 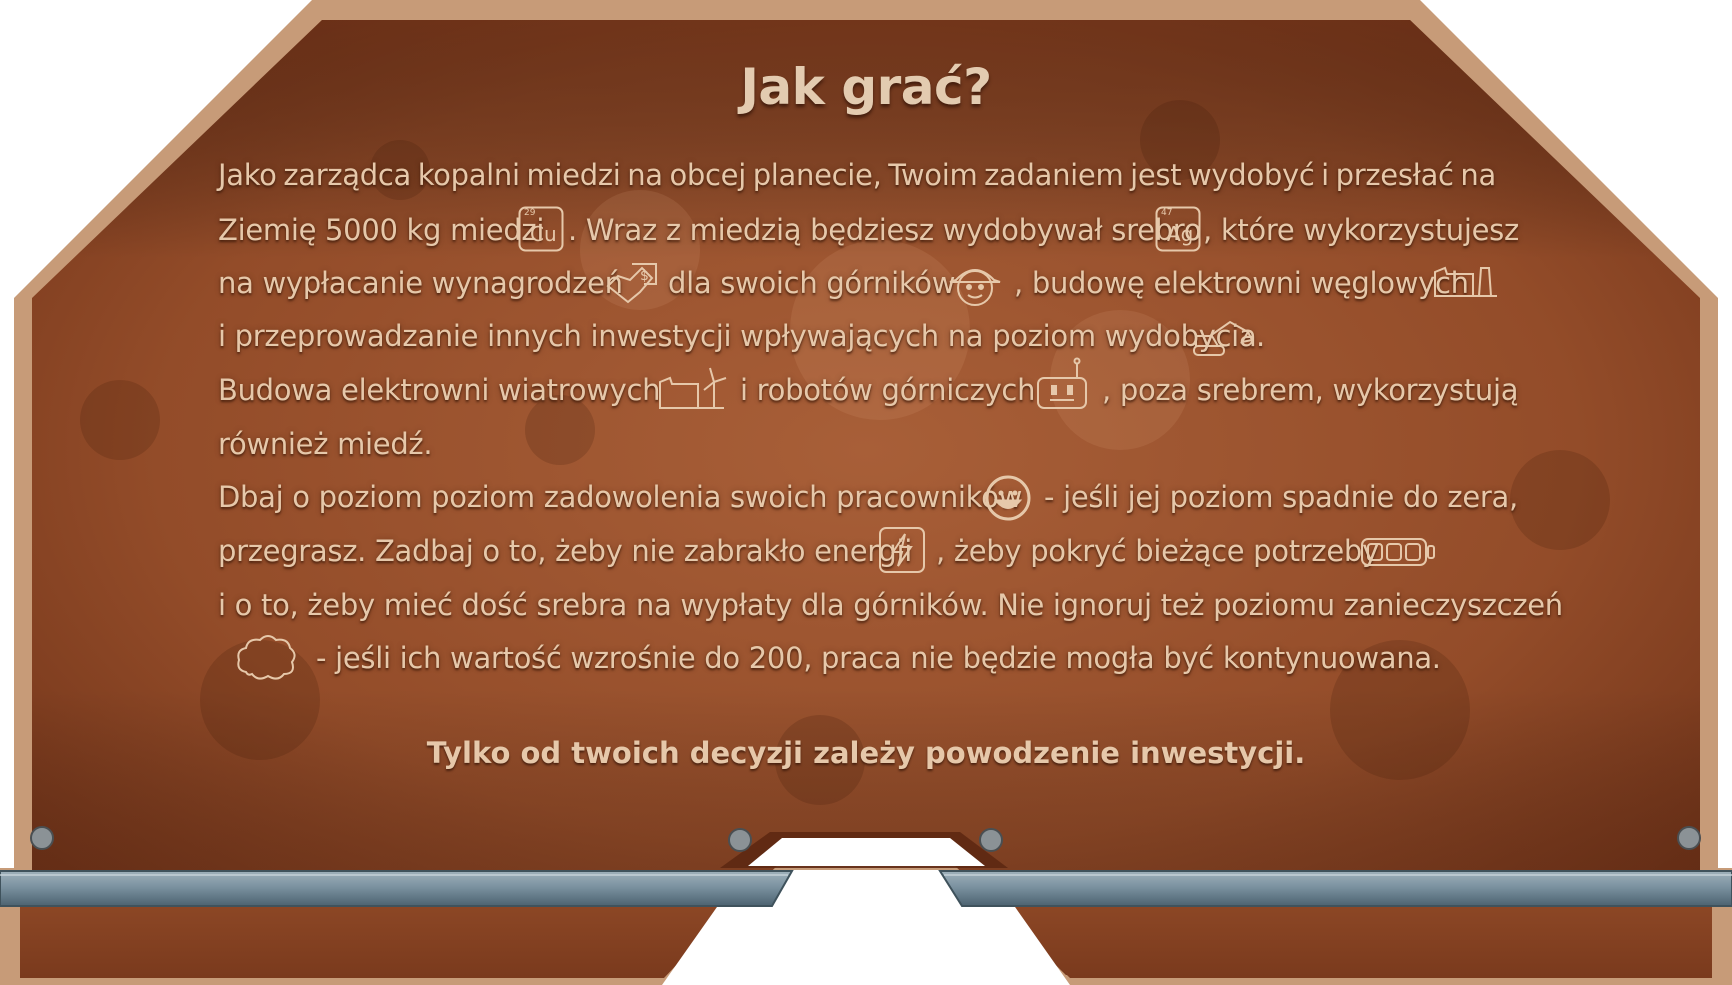 What do you see at coordinates (866, 87) in the screenshot?
I see `page-title: Jak grać?` at bounding box center [866, 87].